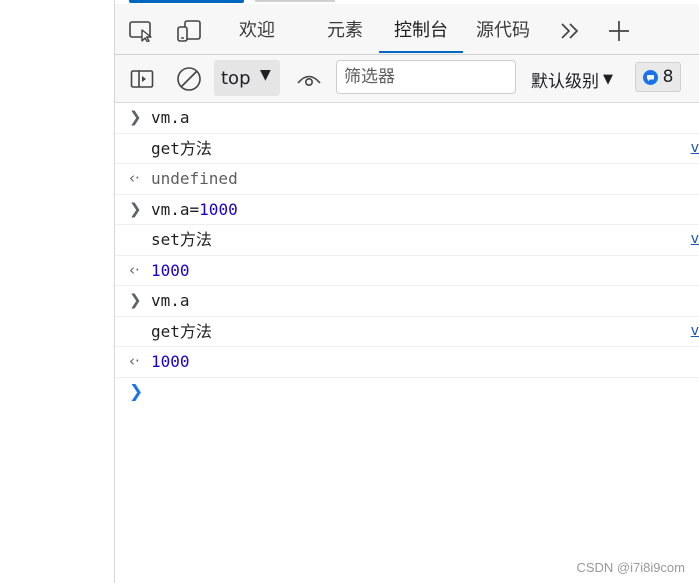  I want to click on clear-console-icon, so click(189, 79).